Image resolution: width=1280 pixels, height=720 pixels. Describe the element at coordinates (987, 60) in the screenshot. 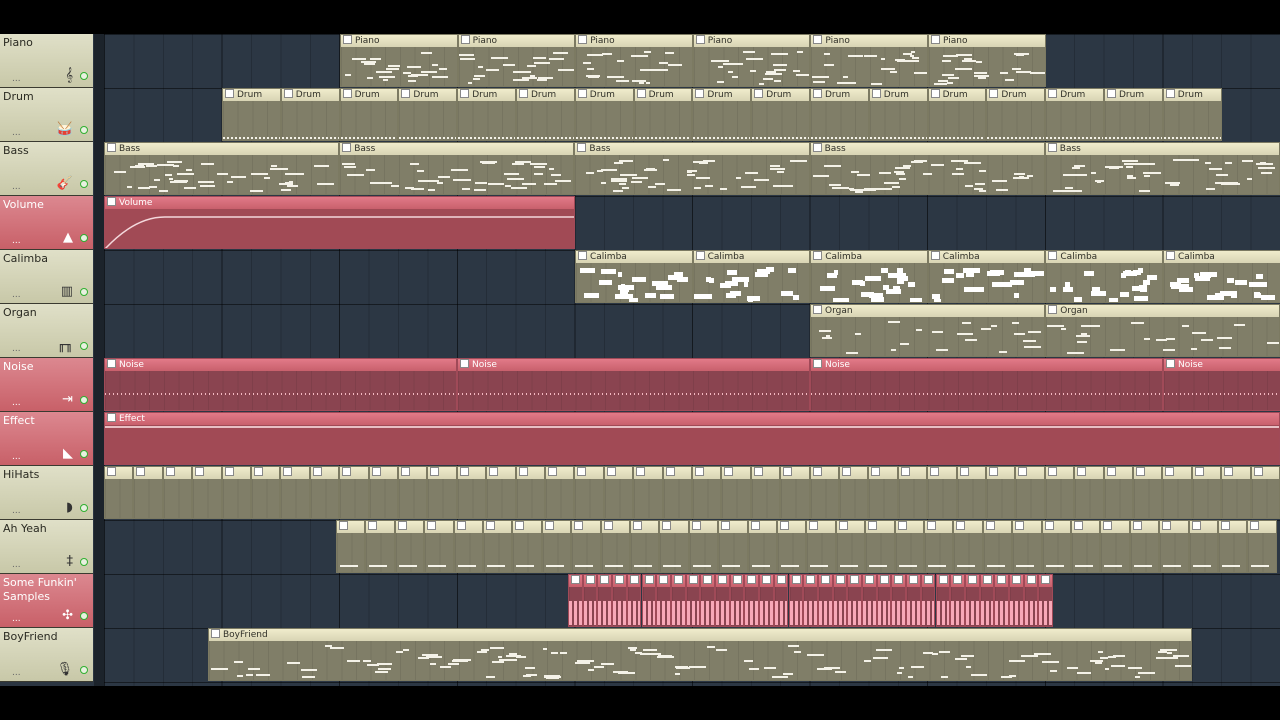

I see `pattern-clip: Piano` at that location.